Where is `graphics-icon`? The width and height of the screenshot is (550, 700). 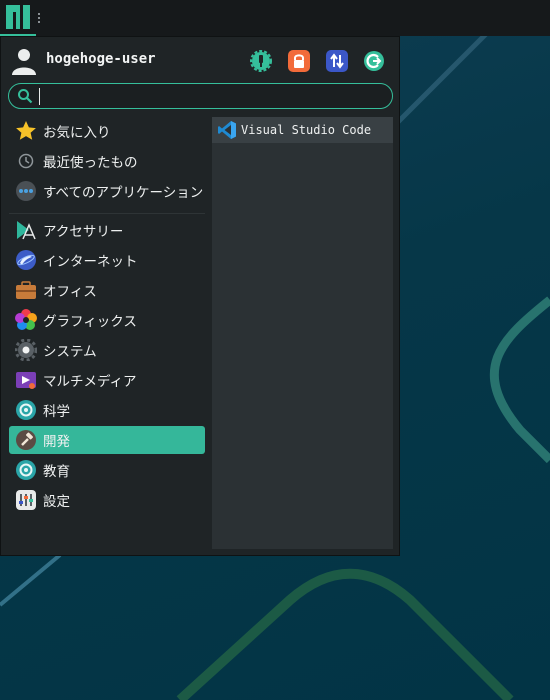 graphics-icon is located at coordinates (26, 320).